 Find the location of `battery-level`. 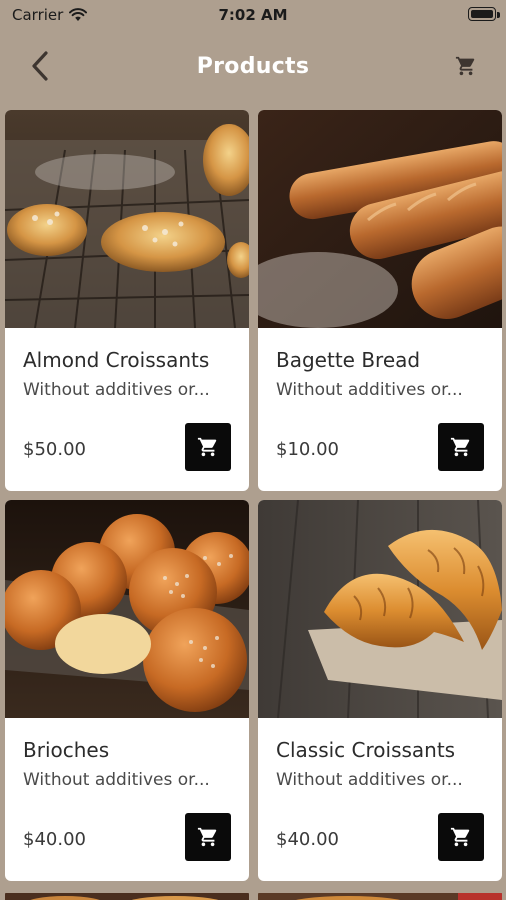

battery-level is located at coordinates (482, 14).